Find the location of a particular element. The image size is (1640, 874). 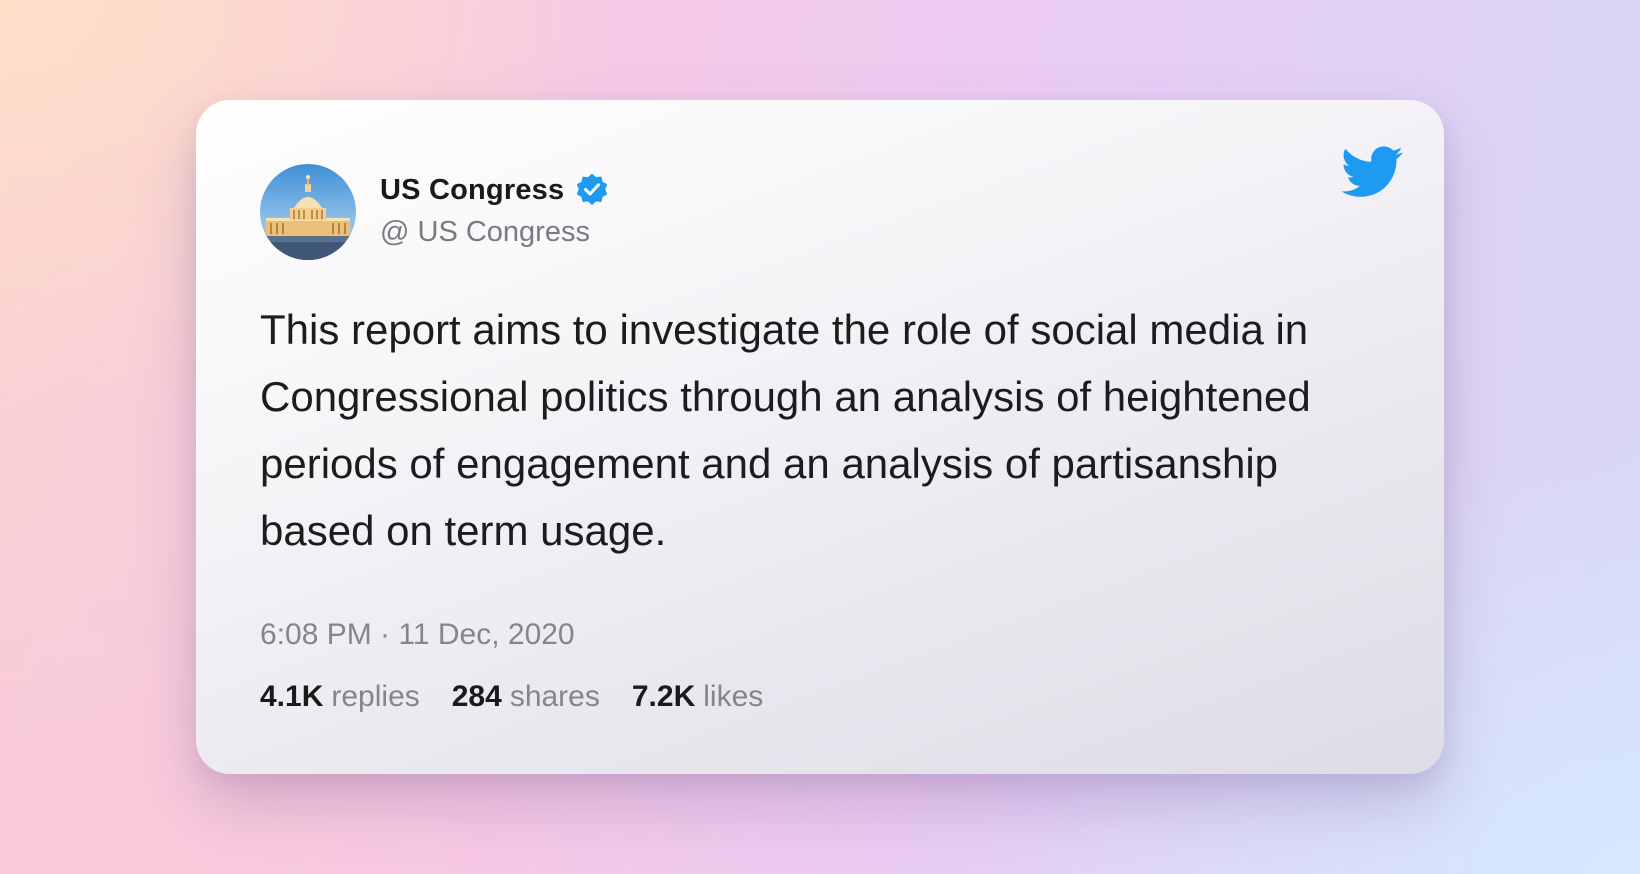

account-display-name: US Congress is located at coordinates (472, 190).